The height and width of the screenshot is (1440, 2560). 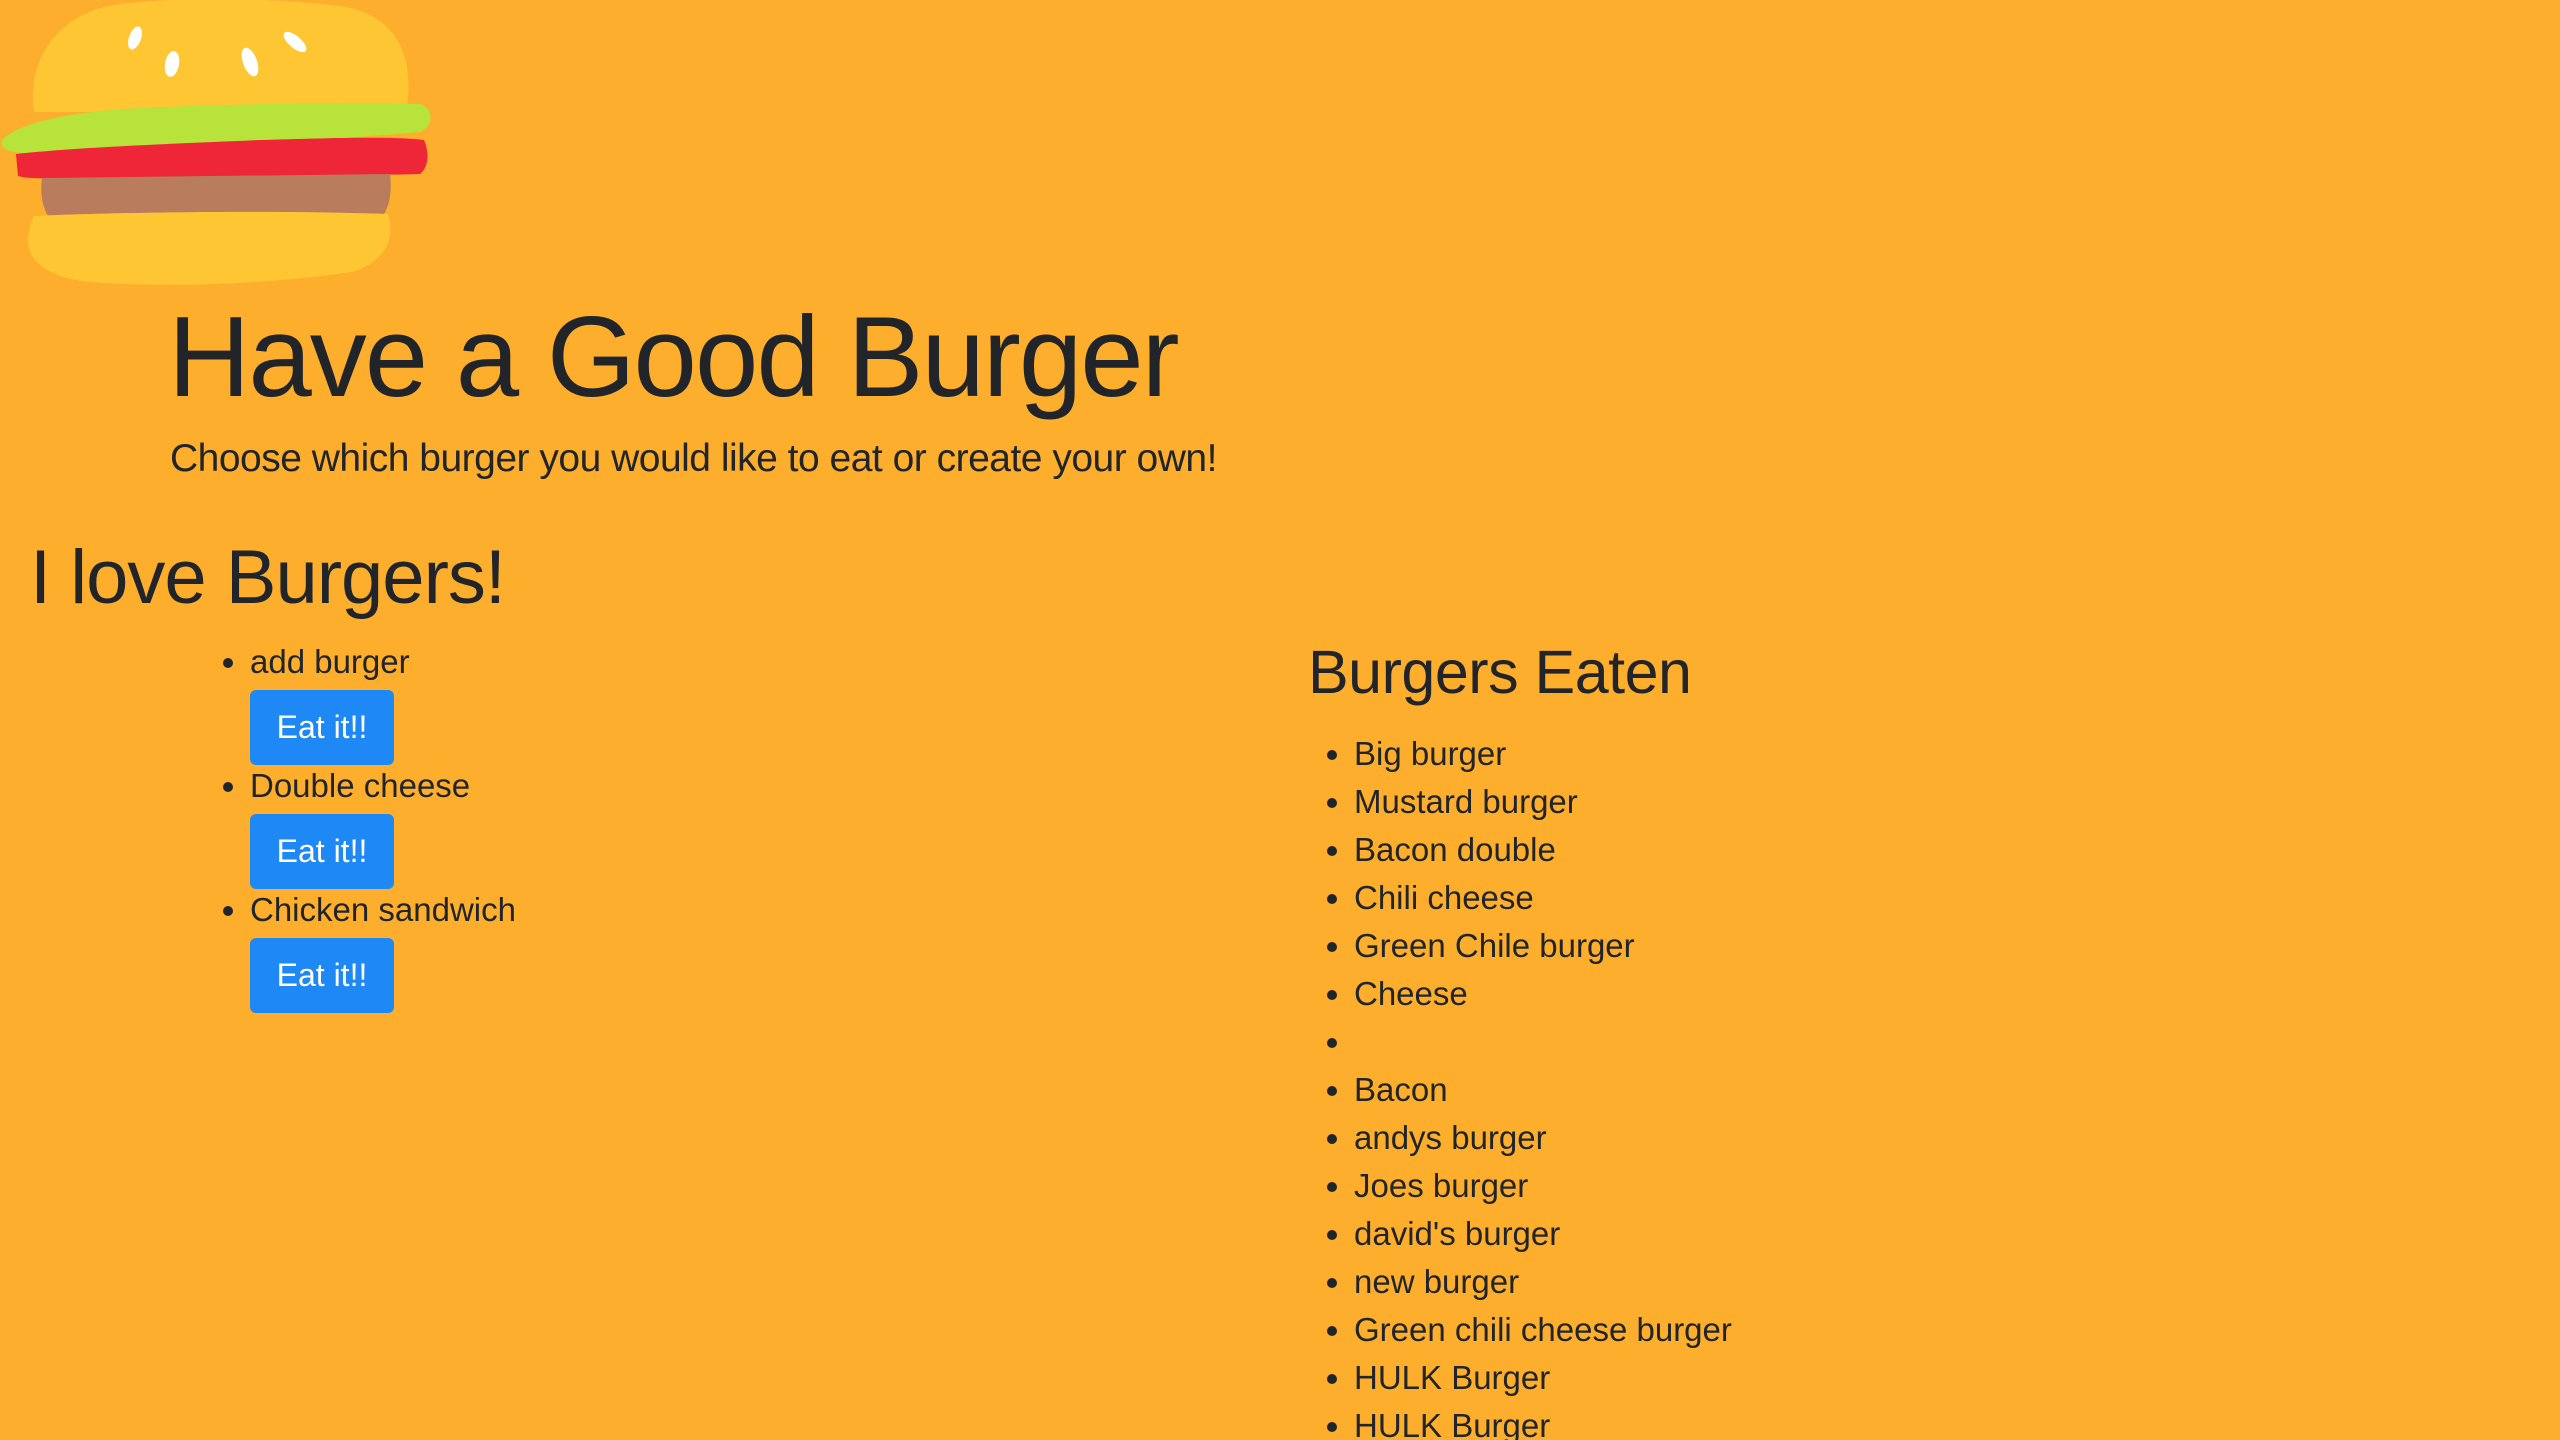 I want to click on burgers-eaten-heading: Burgers Eaten, so click(x=1500, y=672).